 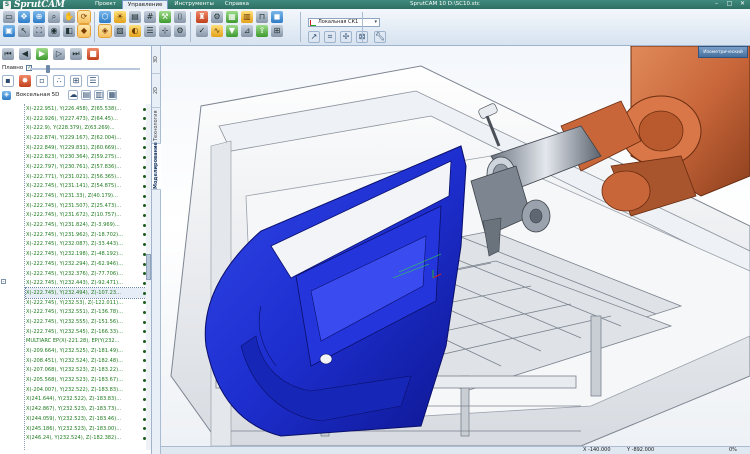 What do you see at coordinates (105, 4) in the screenshot?
I see `menu-item: Проект` at bounding box center [105, 4].